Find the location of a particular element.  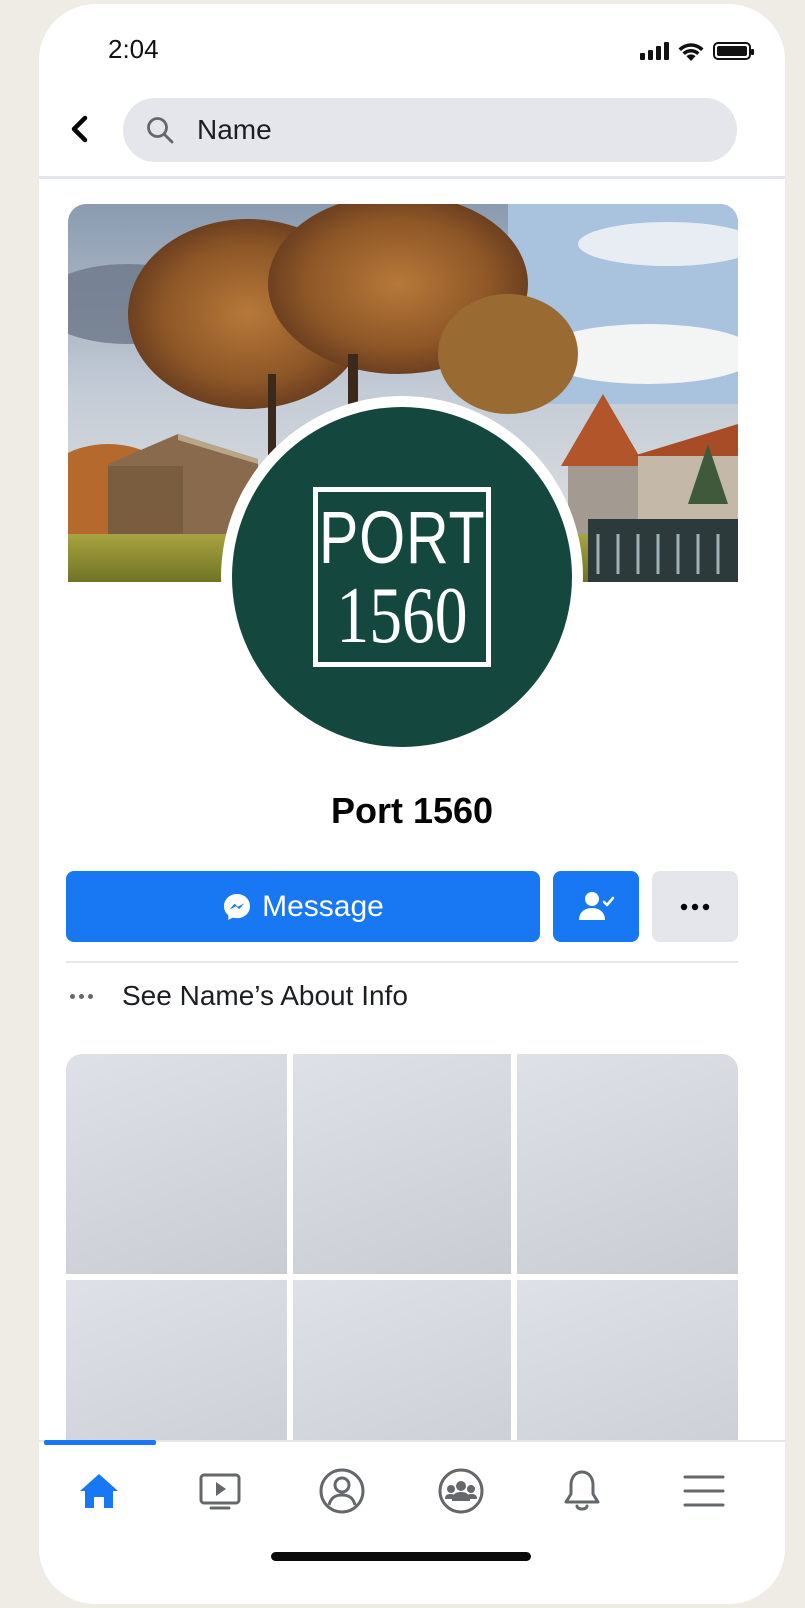

cellular-signal-icon is located at coordinates (654, 51).